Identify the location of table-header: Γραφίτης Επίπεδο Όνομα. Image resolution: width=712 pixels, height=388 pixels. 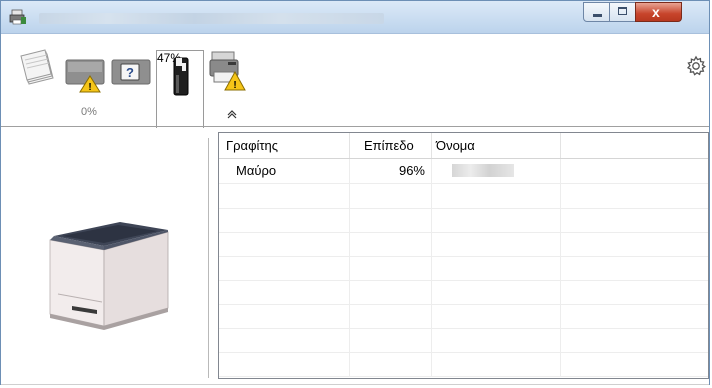
(463, 146).